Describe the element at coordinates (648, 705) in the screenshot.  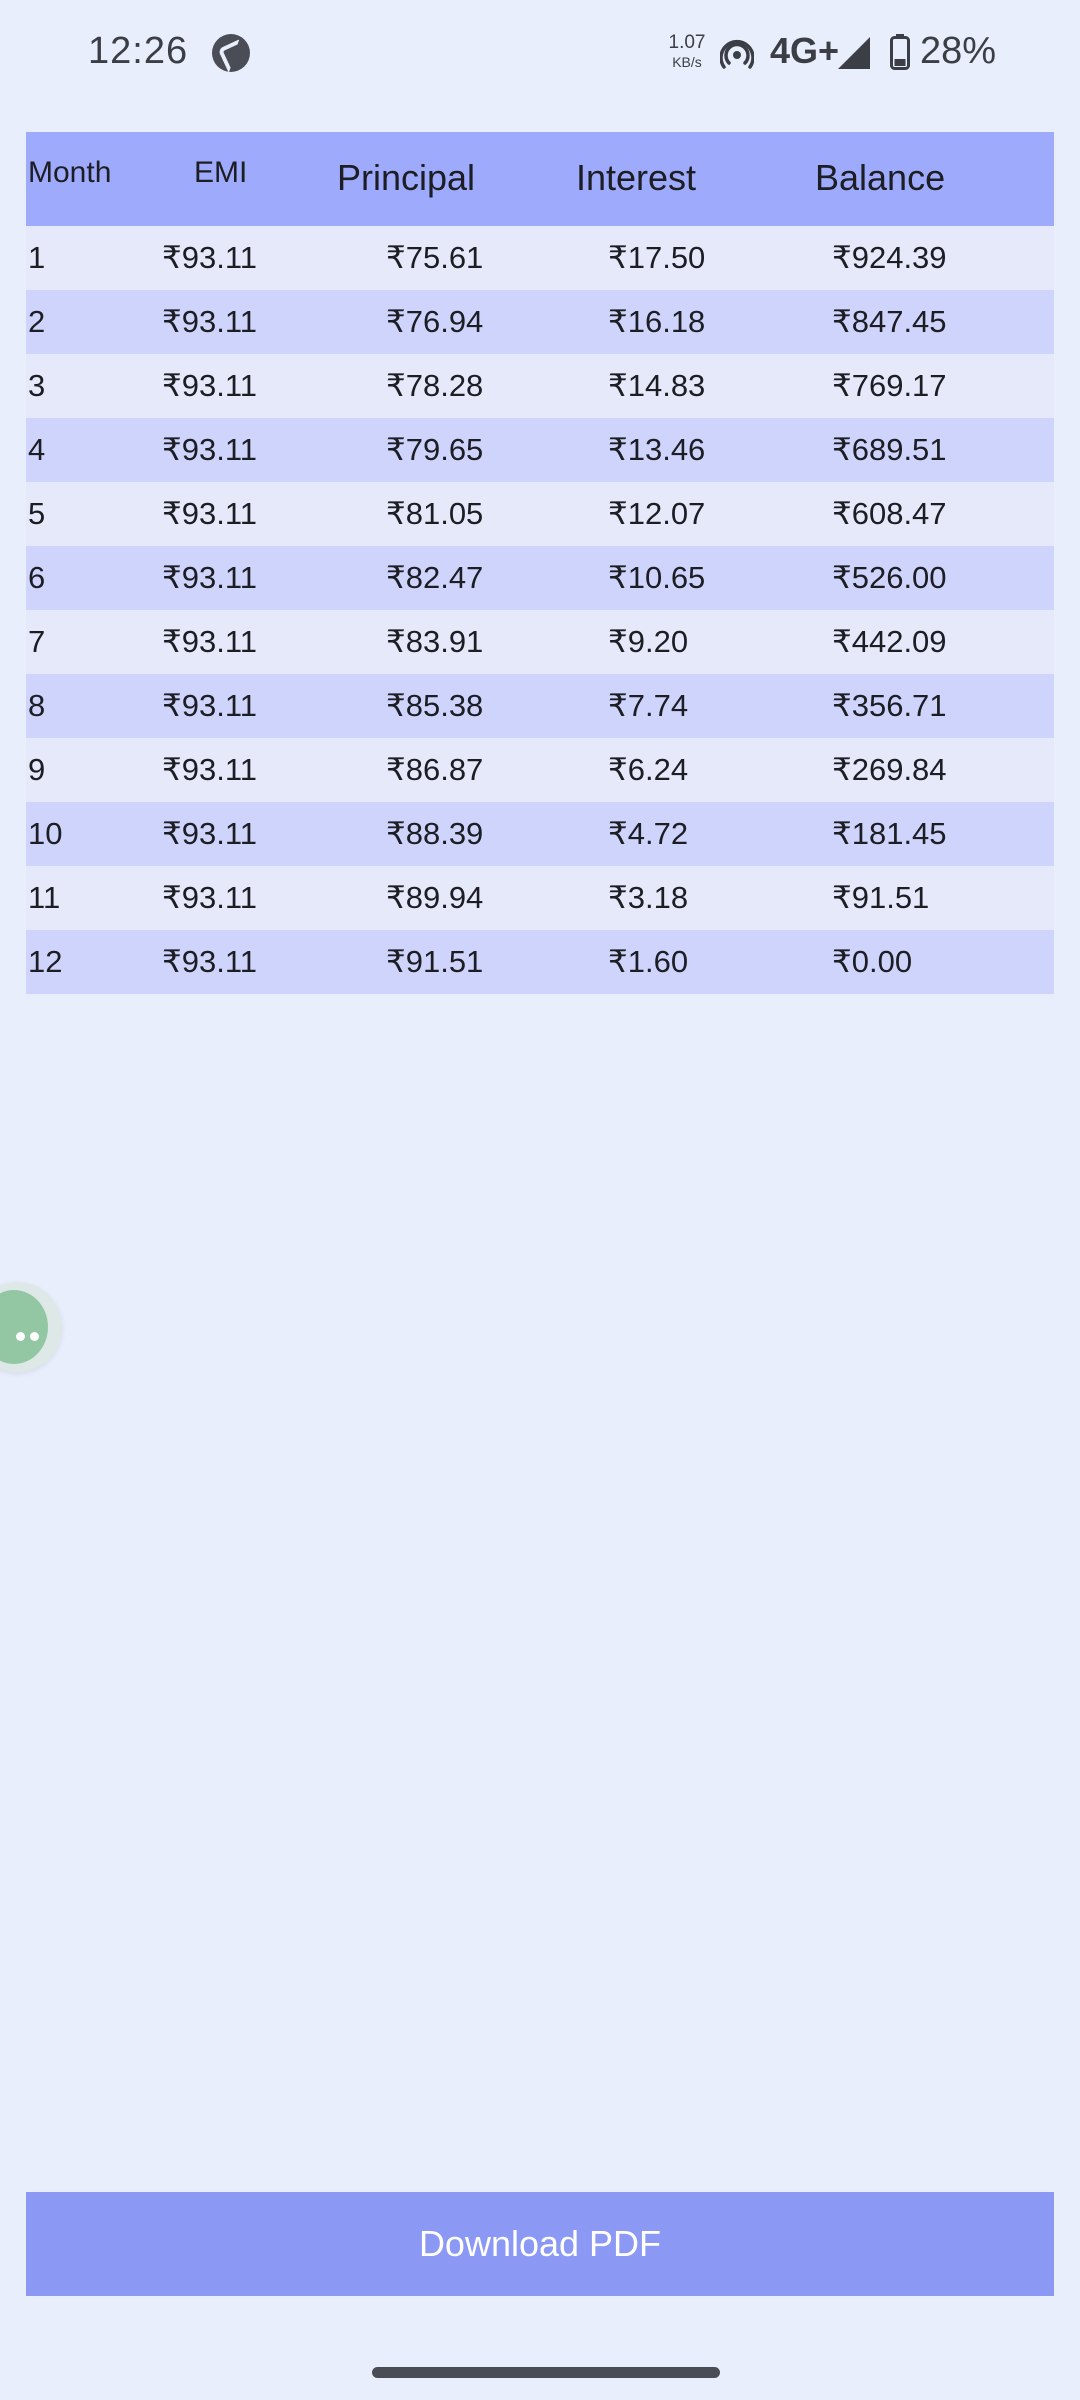
I see `cell-interest: ₹7.74` at that location.